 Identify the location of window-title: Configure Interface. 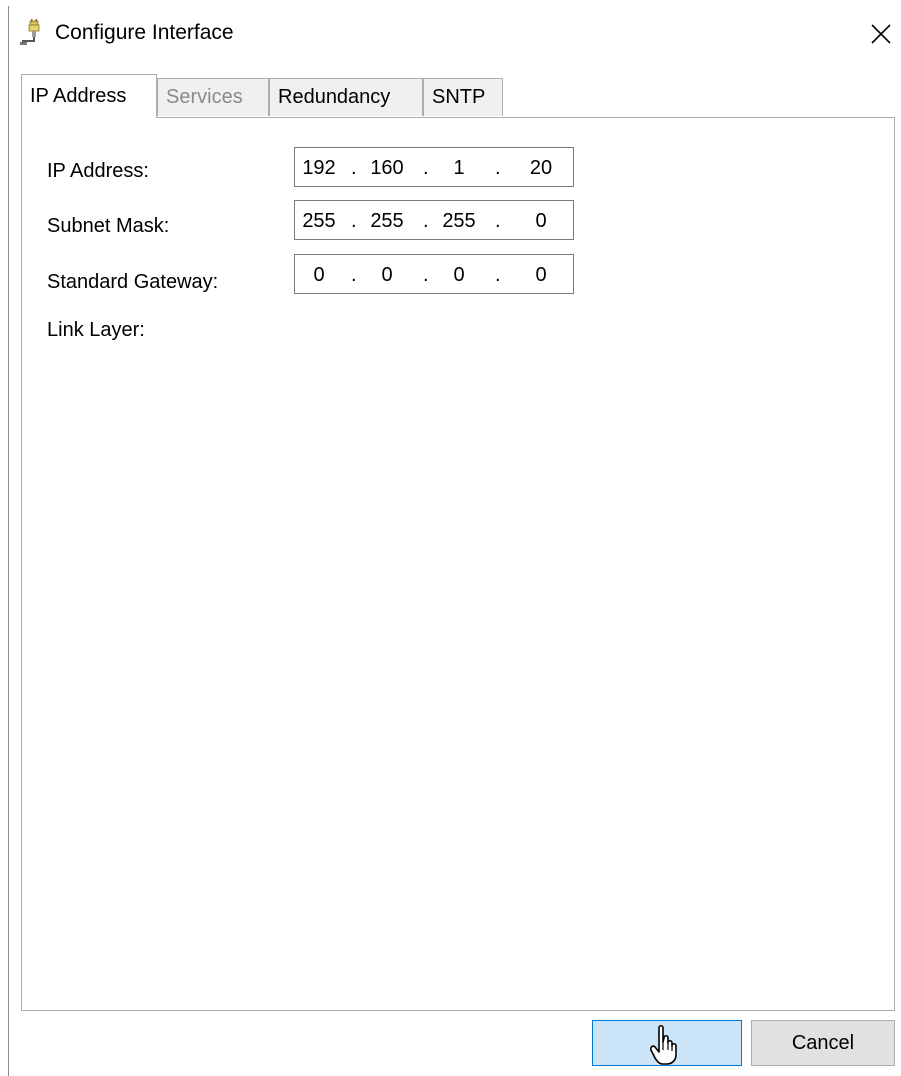
(144, 32).